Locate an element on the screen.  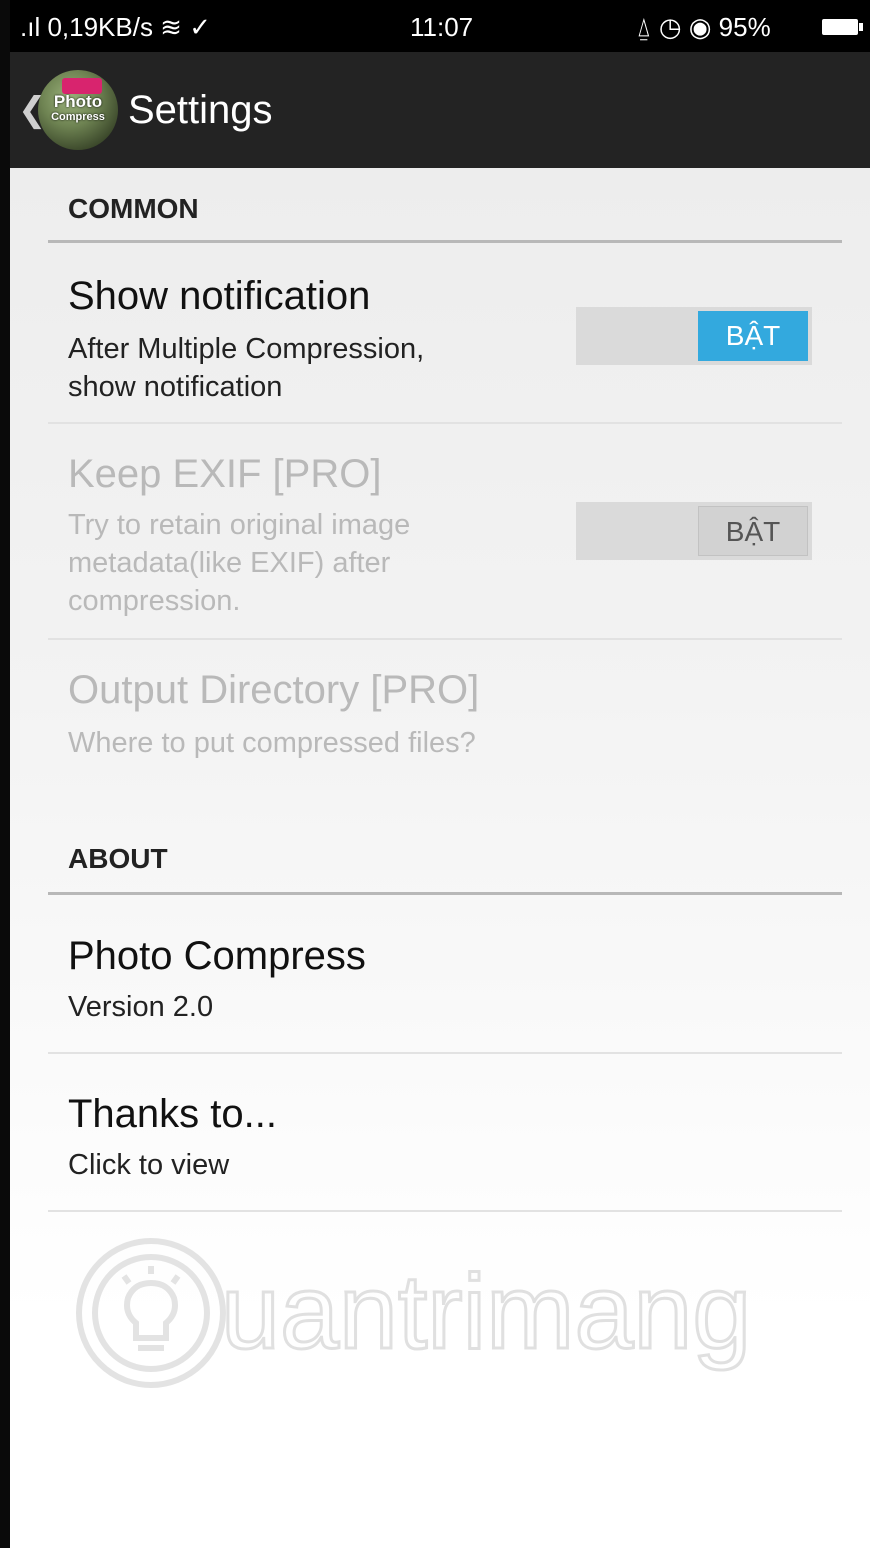
keep-exif-toggle: BẬT is located at coordinates (694, 531).